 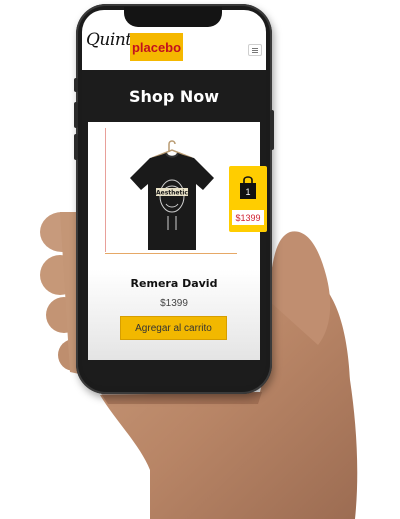 I want to click on floating-cart-widget: 1 $1399, so click(x=248, y=199).